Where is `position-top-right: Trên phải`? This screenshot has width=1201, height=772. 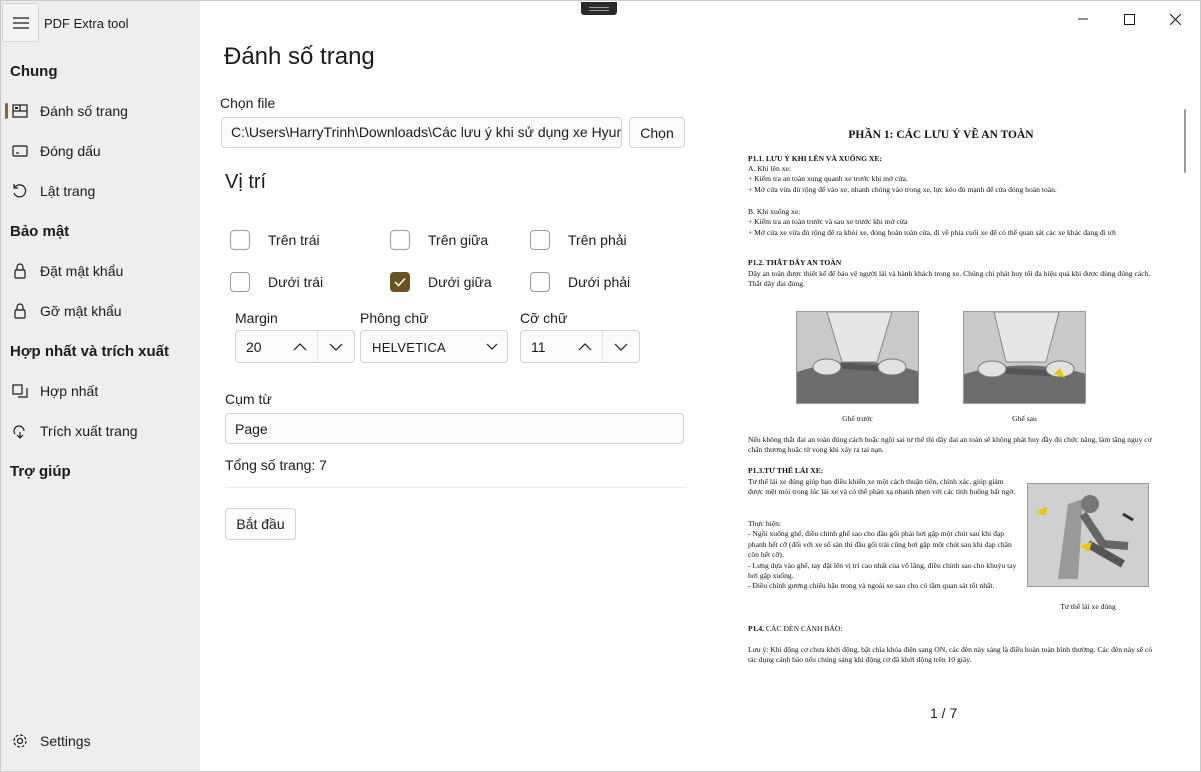 position-top-right: Trên phải is located at coordinates (578, 240).